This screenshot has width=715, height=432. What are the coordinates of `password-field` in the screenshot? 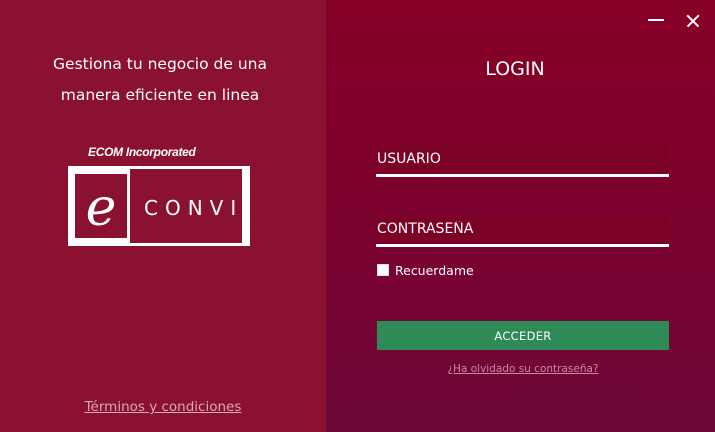 It's located at (522, 229).